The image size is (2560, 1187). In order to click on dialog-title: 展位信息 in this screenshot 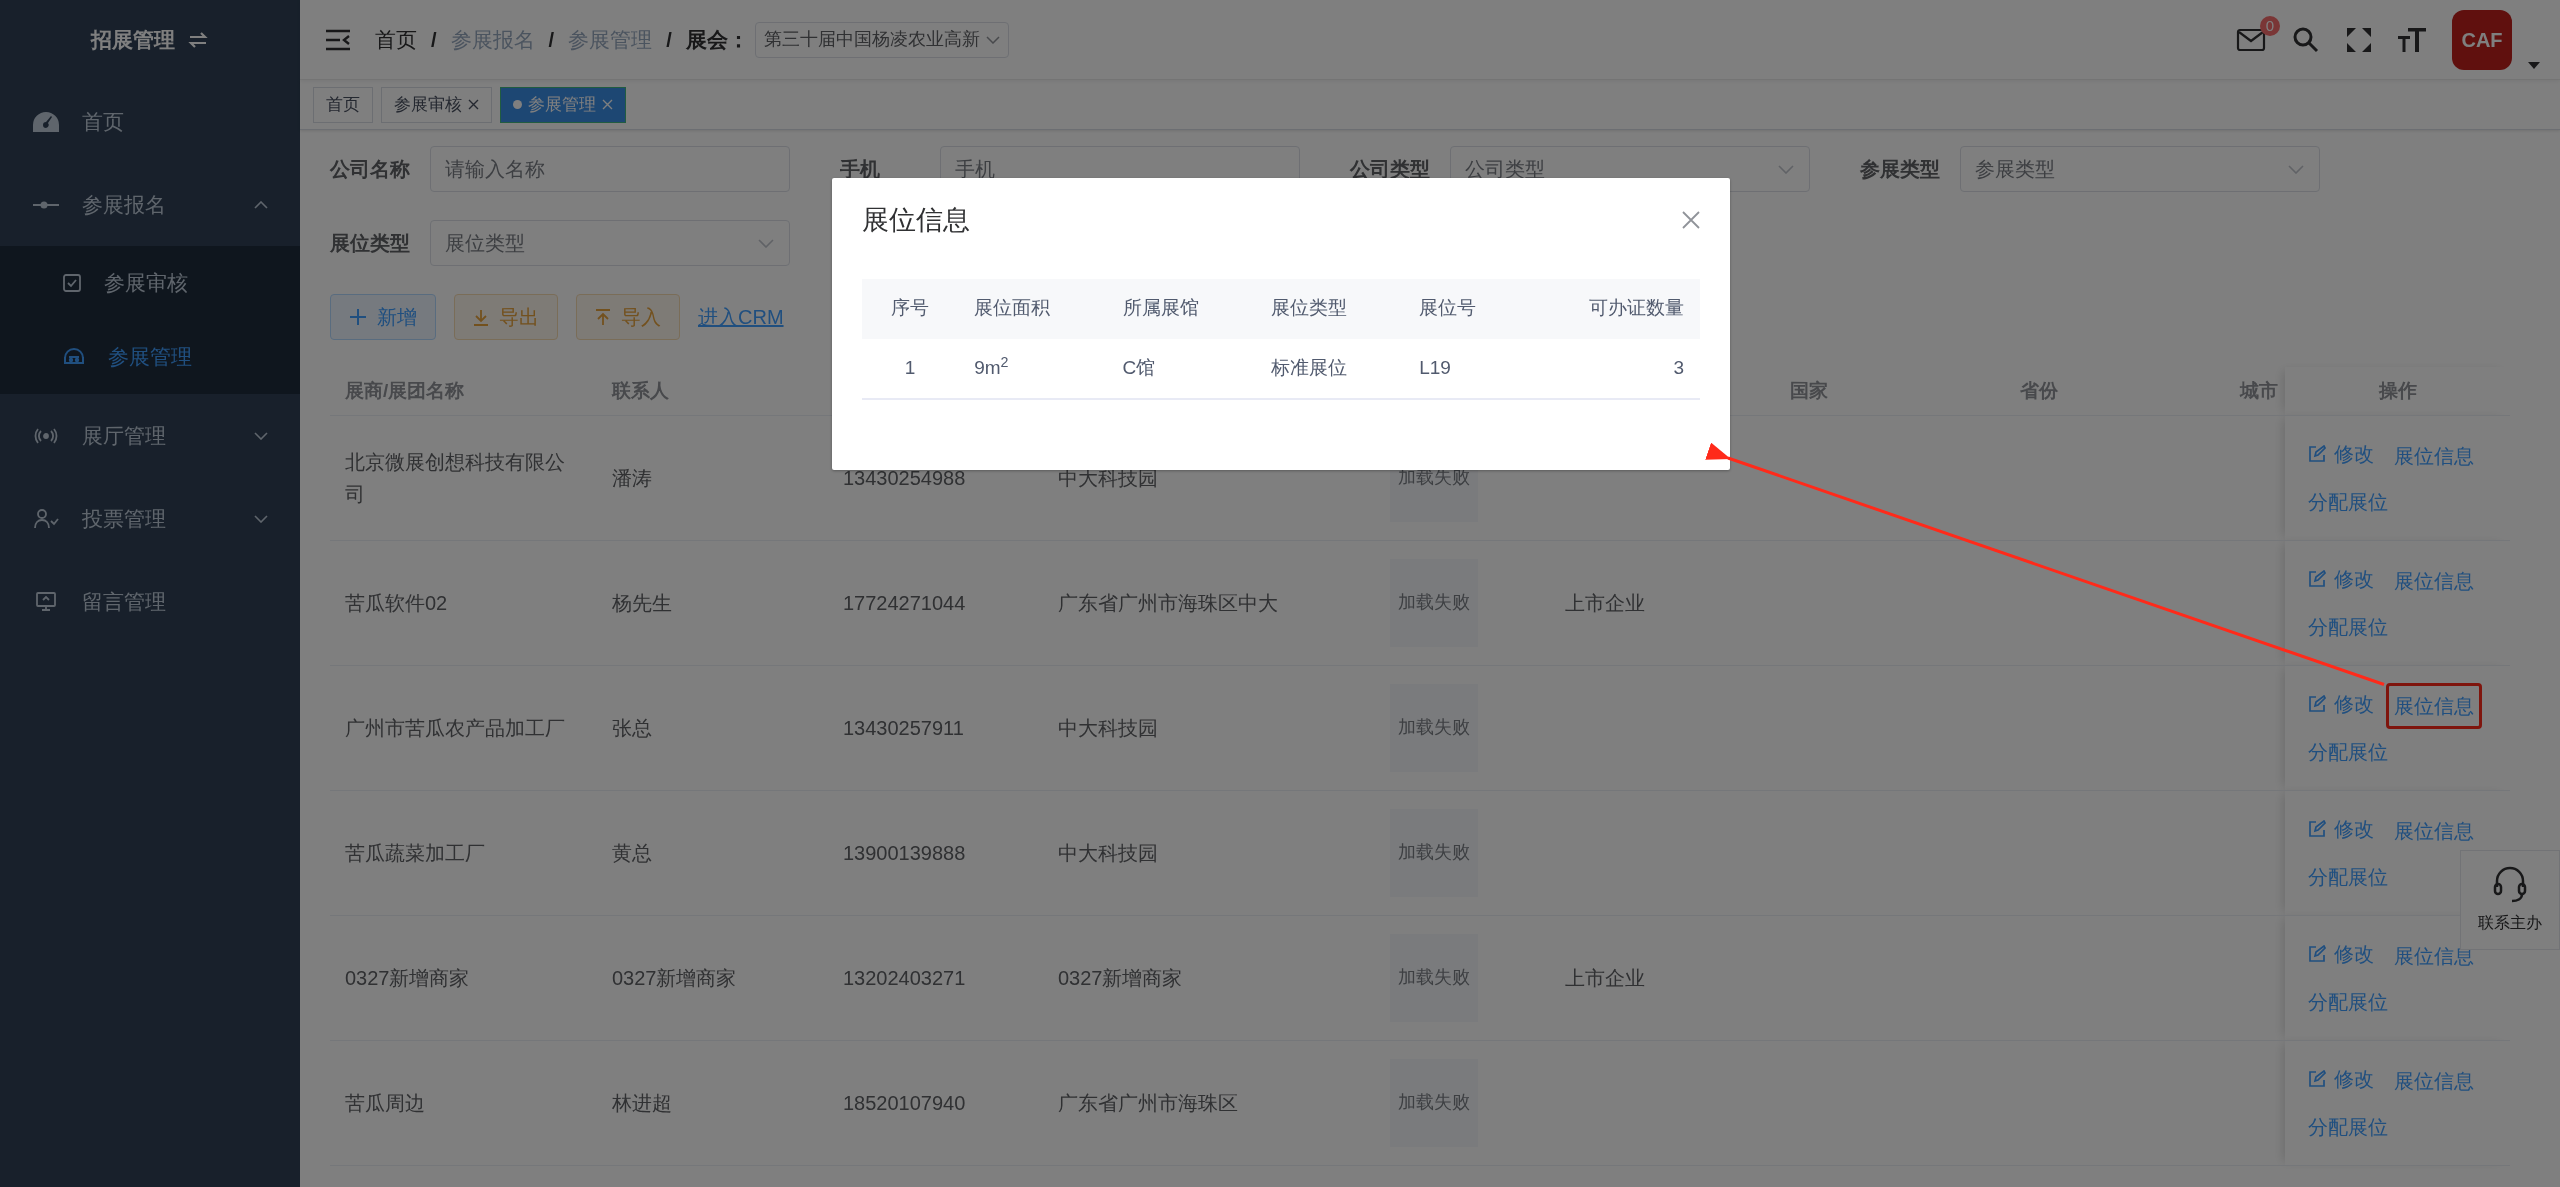, I will do `click(916, 220)`.